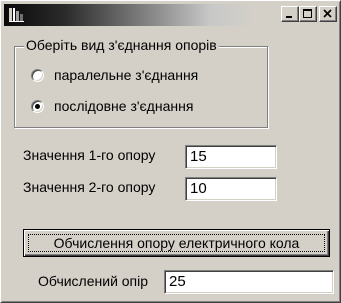  Describe the element at coordinates (123, 106) in the screenshot. I see `radio-series-label: послідовне з'єднання` at that location.